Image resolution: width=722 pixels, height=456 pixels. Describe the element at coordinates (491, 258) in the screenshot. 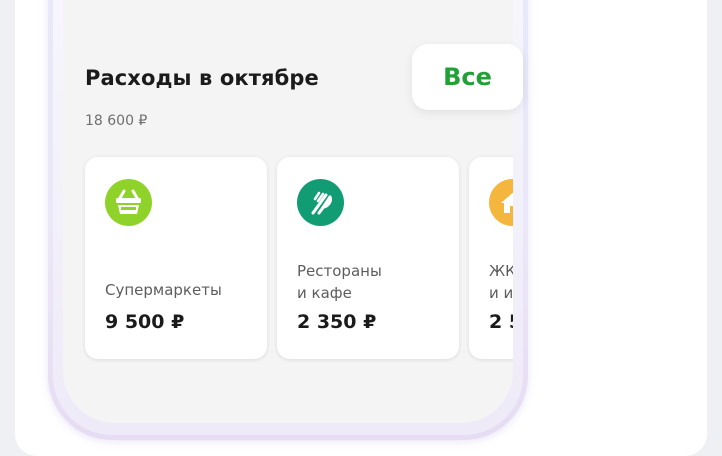

I see `category-card-utilities: ЖКХ и ин 2 5` at that location.